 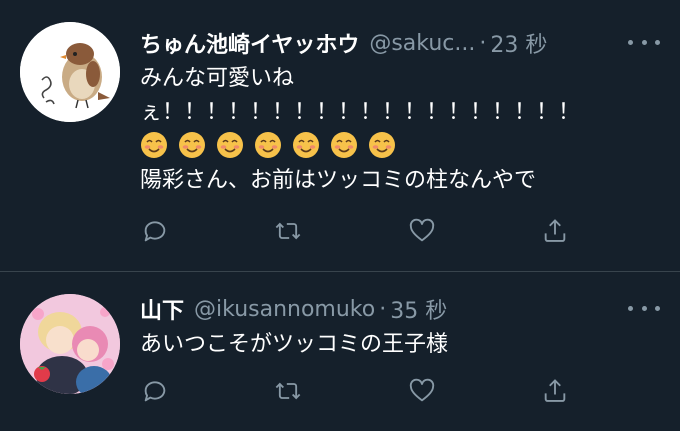 What do you see at coordinates (518, 43) in the screenshot?
I see `timestamp: 23 秒` at bounding box center [518, 43].